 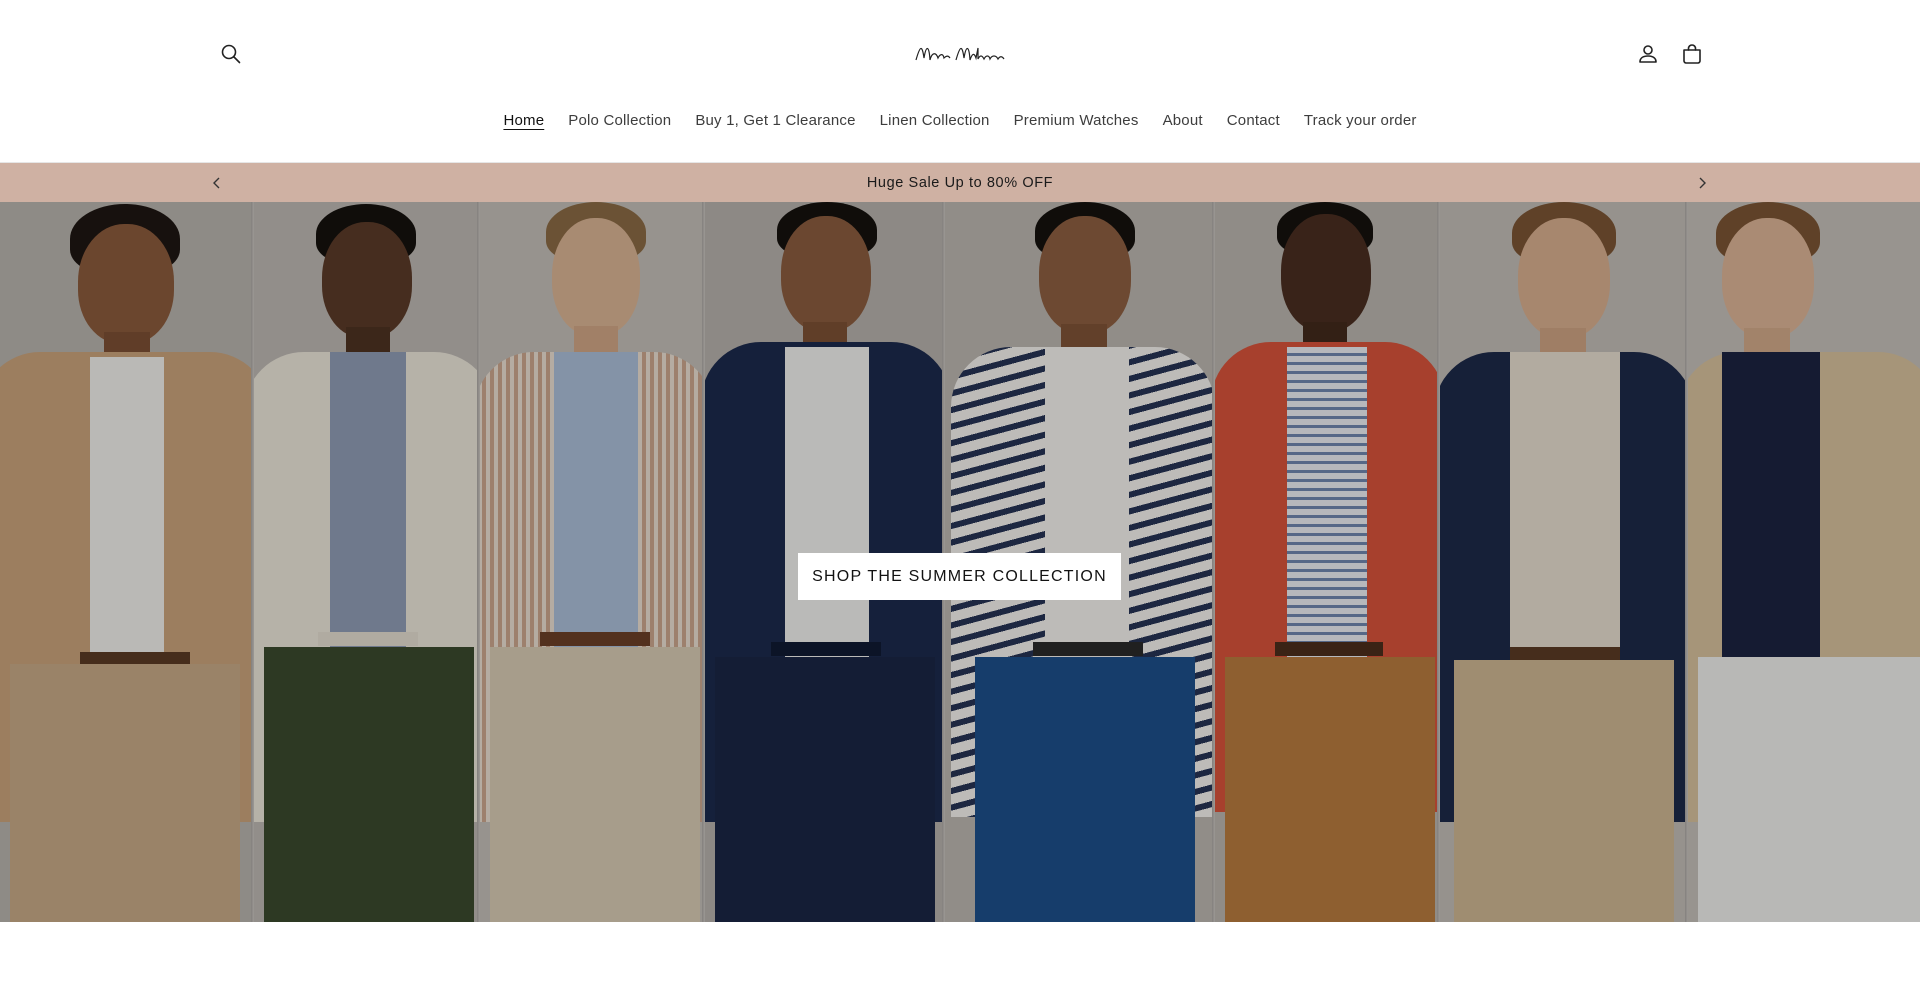 I want to click on search-icon, so click(x=231, y=54).